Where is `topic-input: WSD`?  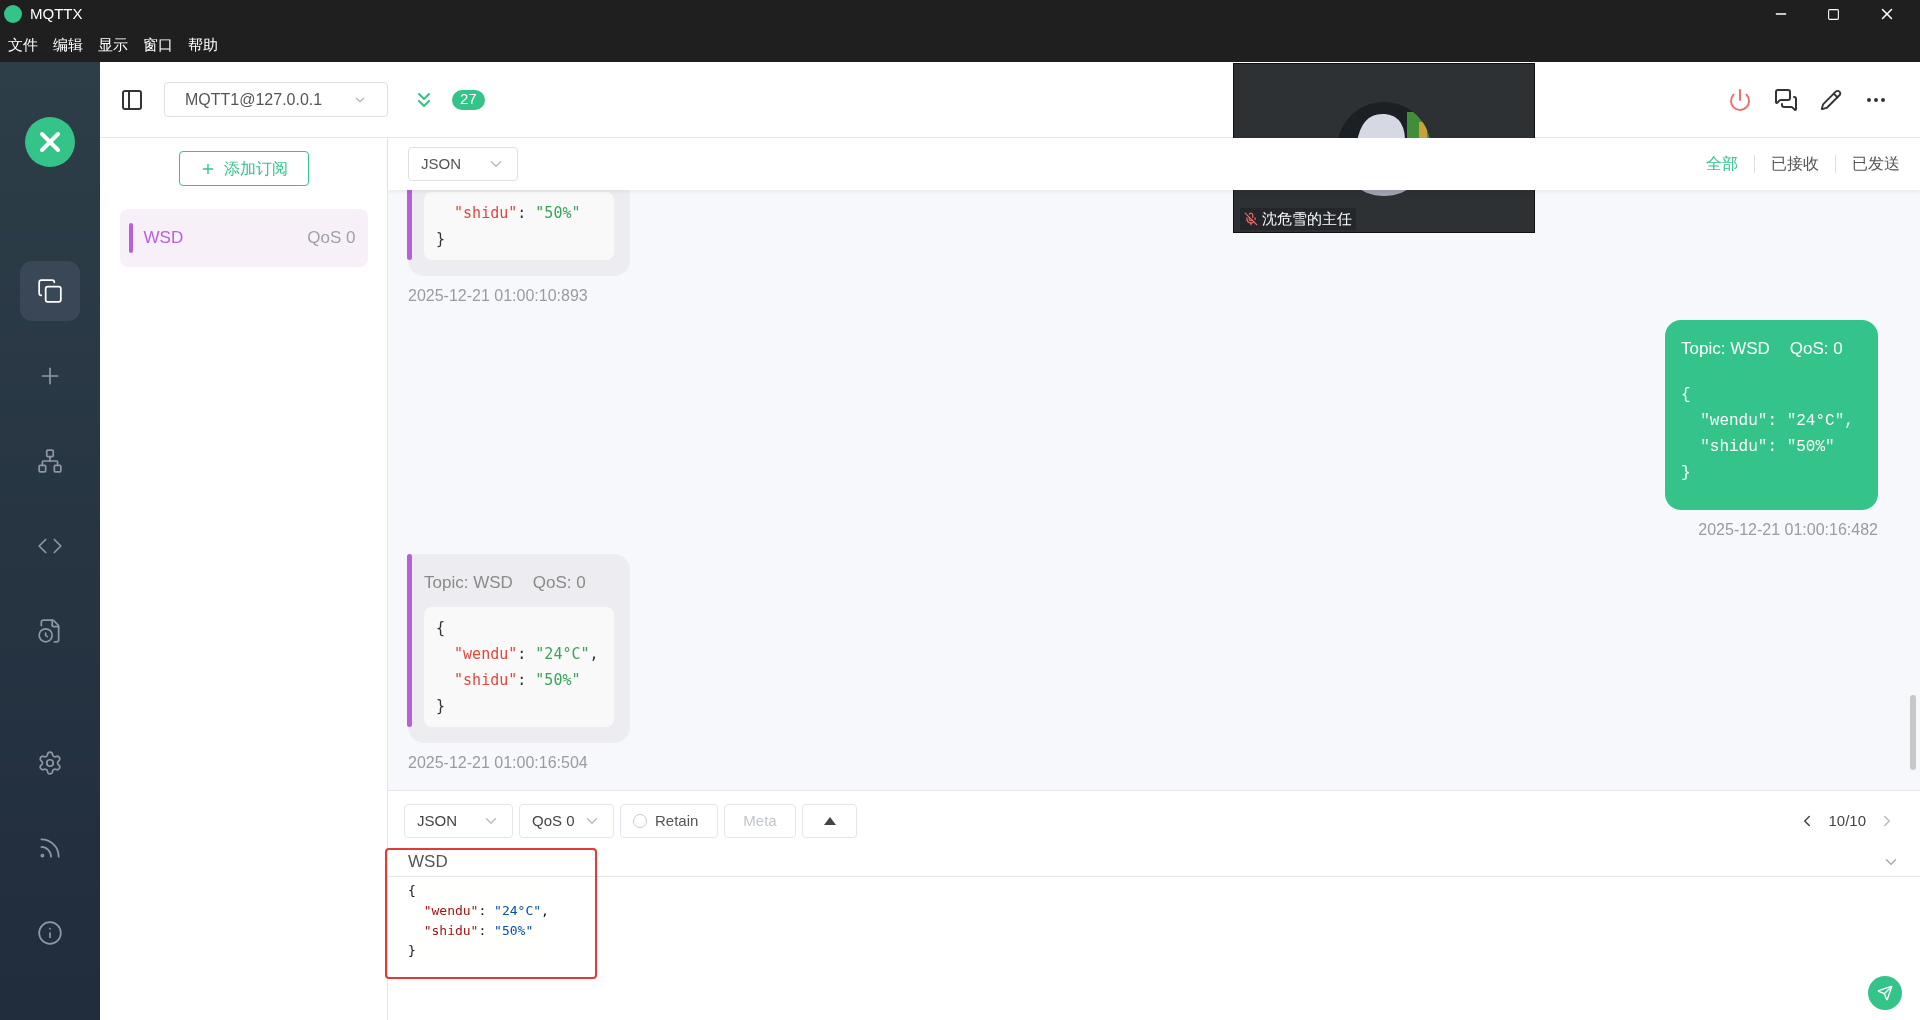 topic-input: WSD is located at coordinates (1154, 862).